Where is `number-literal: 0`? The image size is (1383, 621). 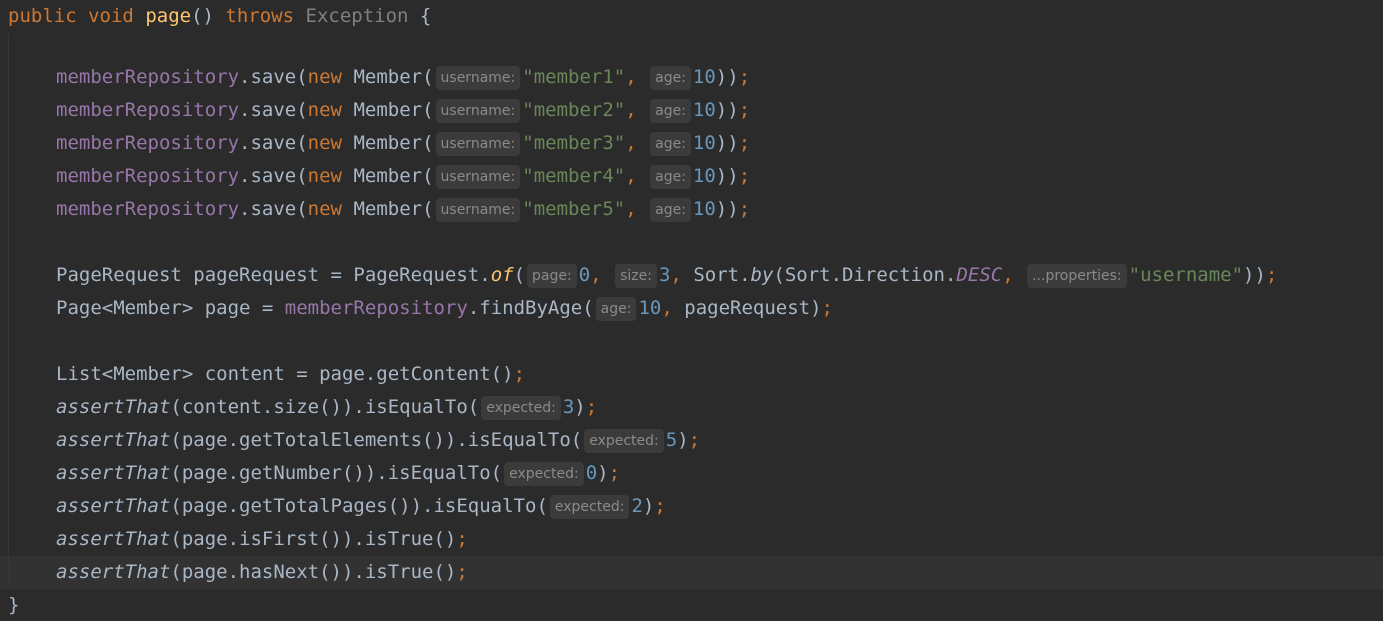
number-literal: 0 is located at coordinates (584, 275).